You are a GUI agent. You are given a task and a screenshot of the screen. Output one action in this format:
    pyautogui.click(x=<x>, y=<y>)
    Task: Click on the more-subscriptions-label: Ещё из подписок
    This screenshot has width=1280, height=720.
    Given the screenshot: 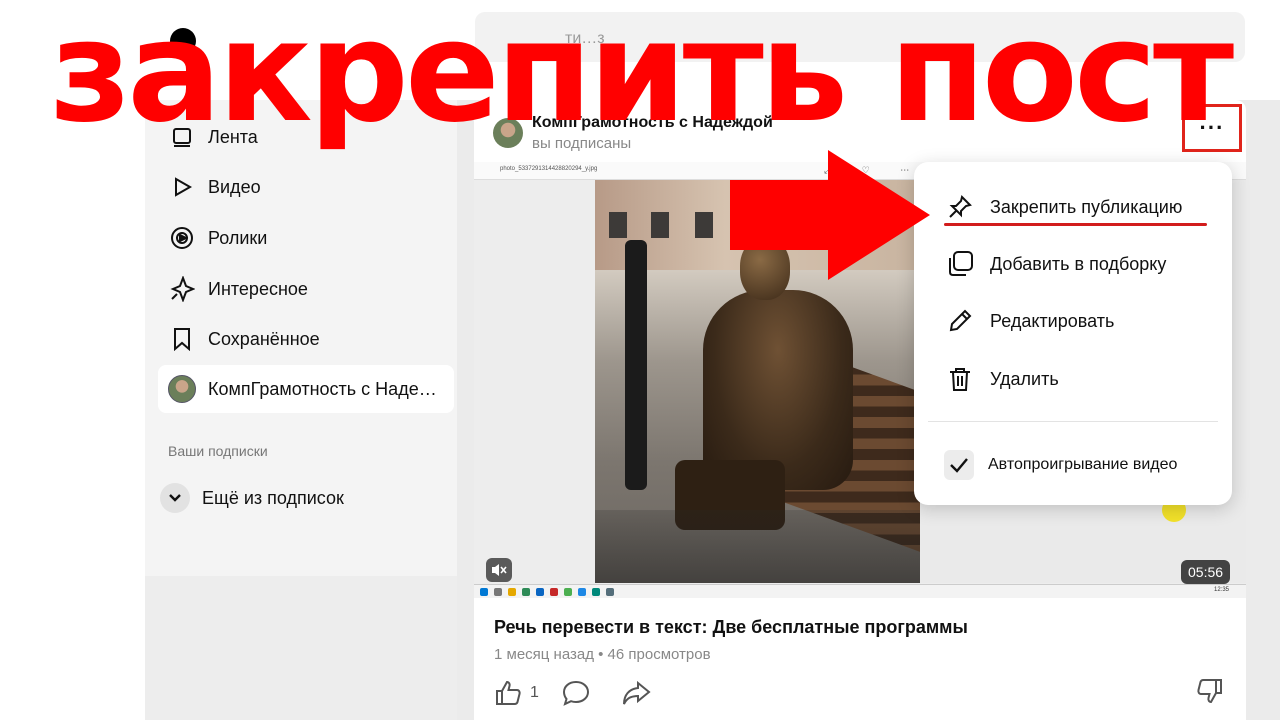 What is the action you would take?
    pyautogui.click(x=273, y=497)
    